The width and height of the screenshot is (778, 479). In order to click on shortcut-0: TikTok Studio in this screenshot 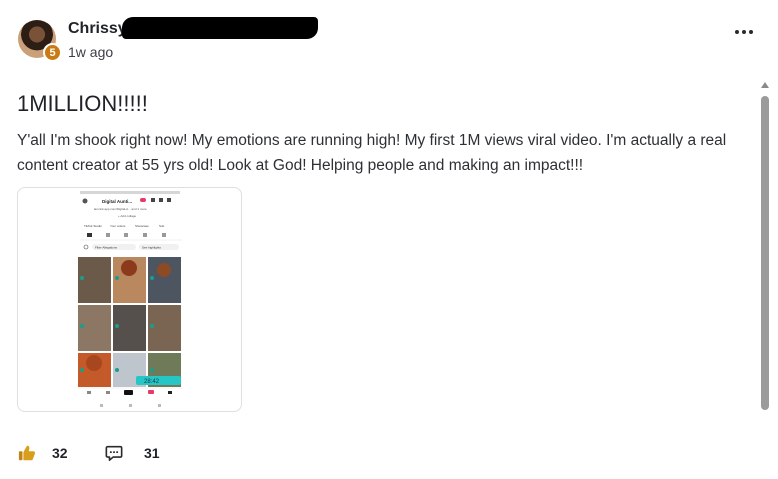, I will do `click(93, 226)`.